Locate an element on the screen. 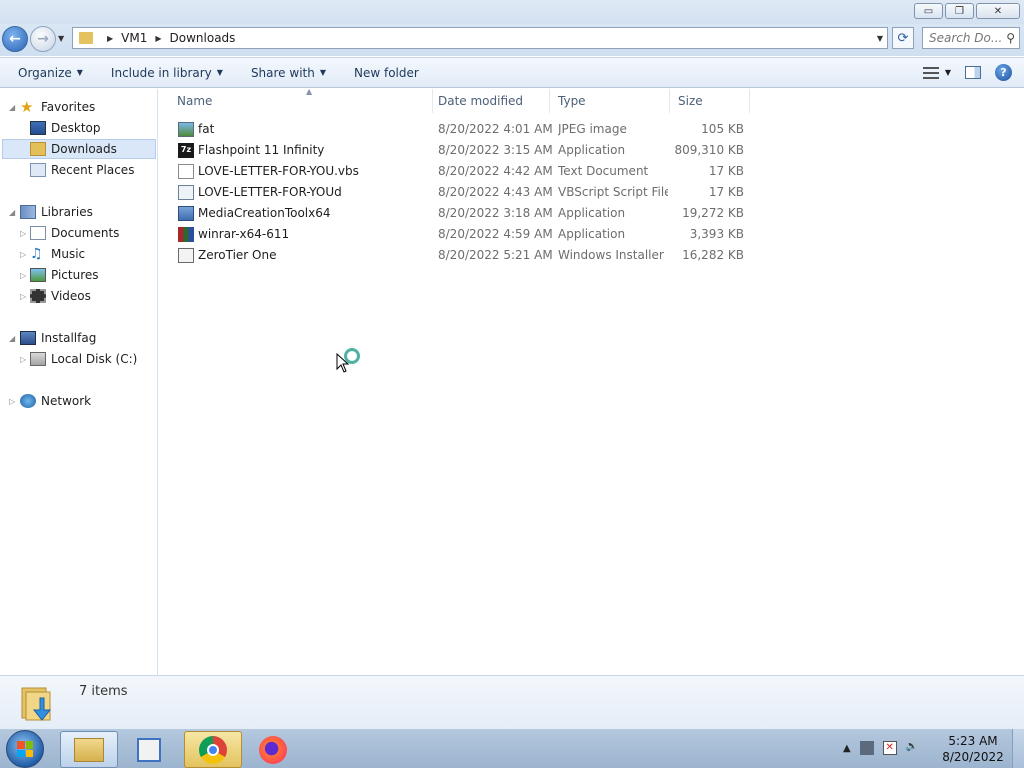 Image resolution: width=1024 pixels, height=768 pixels. back-button: ← is located at coordinates (15, 39).